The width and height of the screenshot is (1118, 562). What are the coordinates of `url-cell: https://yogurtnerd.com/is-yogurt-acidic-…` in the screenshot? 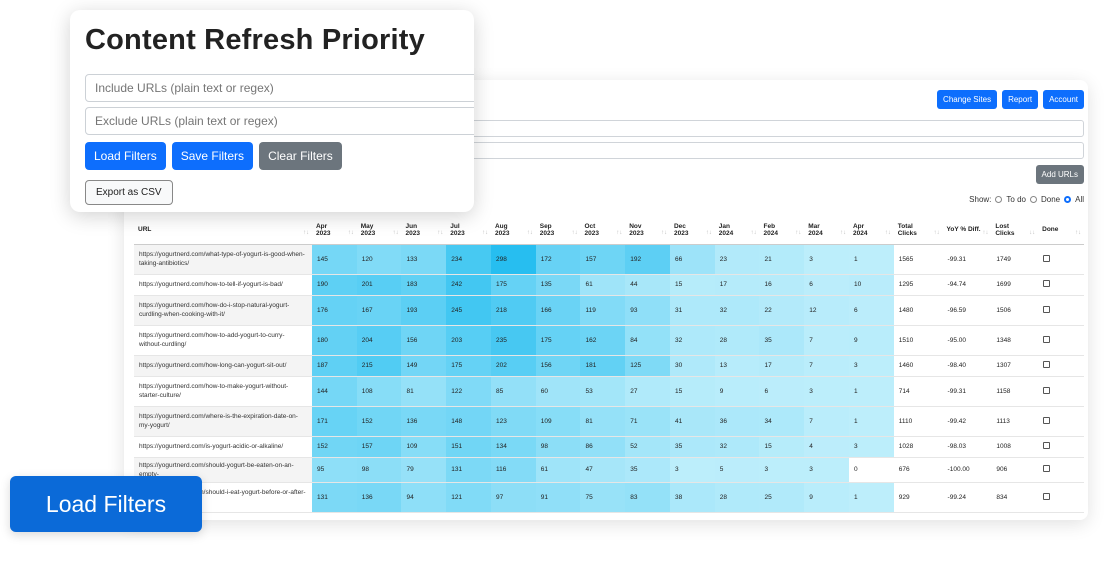 It's located at (223, 447).